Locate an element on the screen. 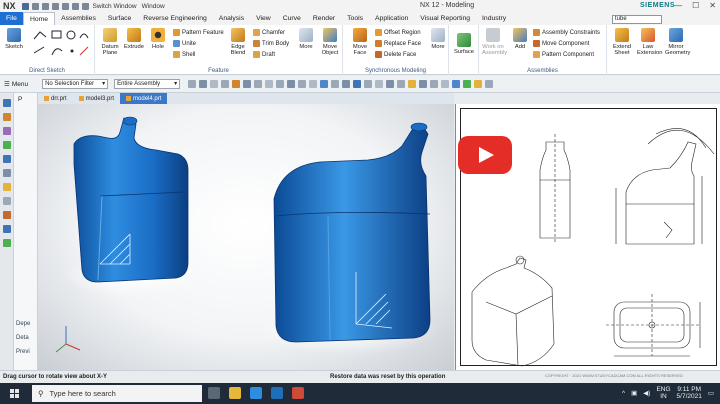  move-component-button: Move Component is located at coordinates (561, 43).